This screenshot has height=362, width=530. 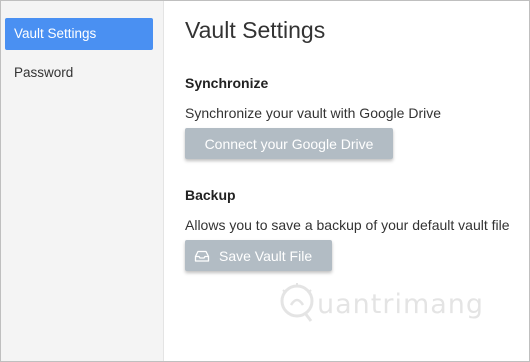 What do you see at coordinates (401, 304) in the screenshot?
I see `watermark-text: uantrimang` at bounding box center [401, 304].